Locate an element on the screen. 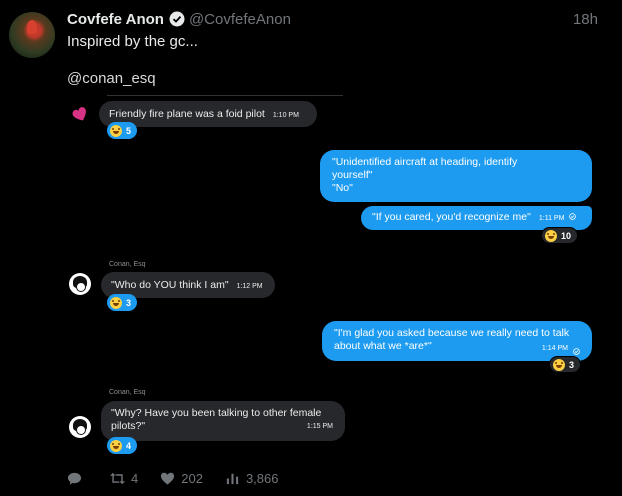 Image resolution: width=622 pixels, height=496 pixels. message-time: 1:11 PM is located at coordinates (551, 218).